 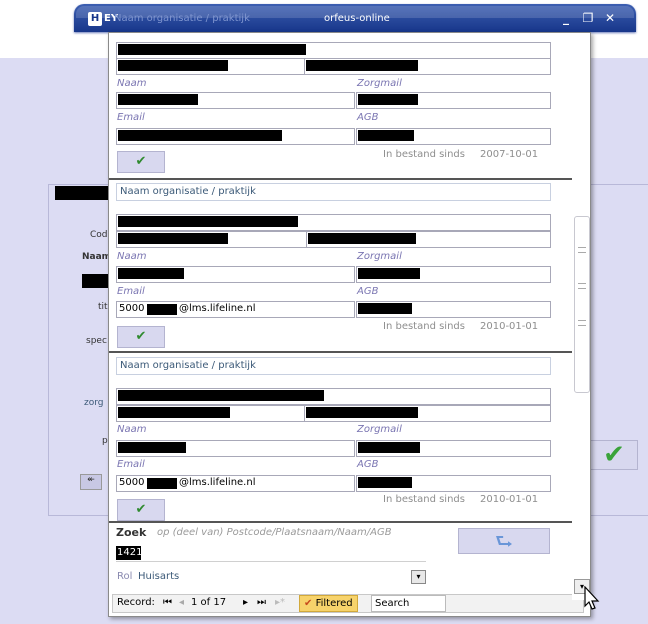 What do you see at coordinates (173, 65) in the screenshot?
I see `record1-address-redacted` at bounding box center [173, 65].